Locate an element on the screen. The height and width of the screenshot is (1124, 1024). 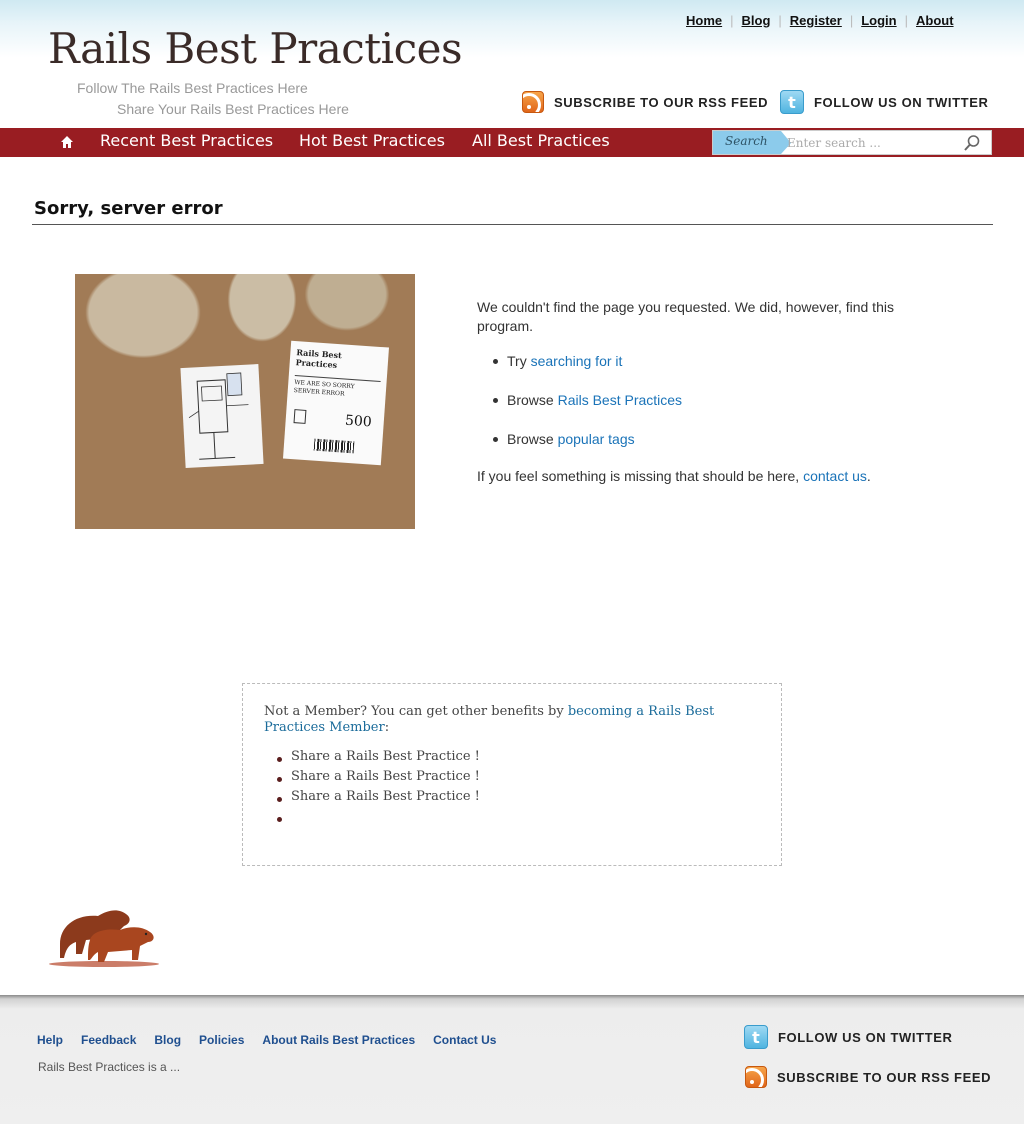
footer-help-link: Help is located at coordinates (50, 1040).